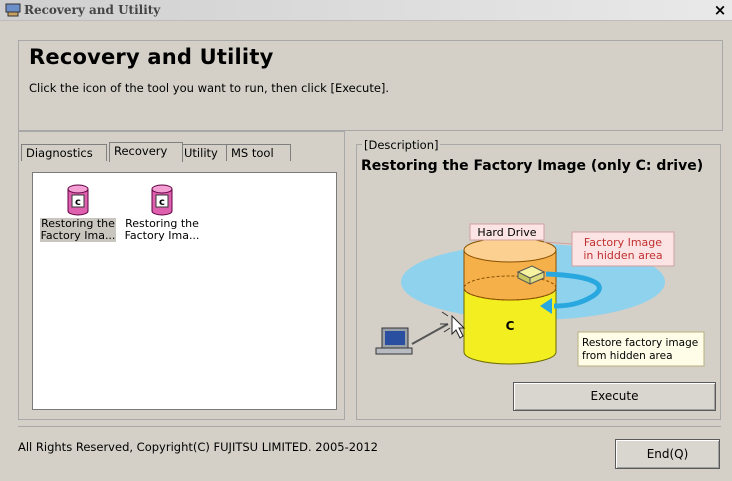  Describe the element at coordinates (151, 57) in the screenshot. I see `page-title: Recovery and Utility` at that location.